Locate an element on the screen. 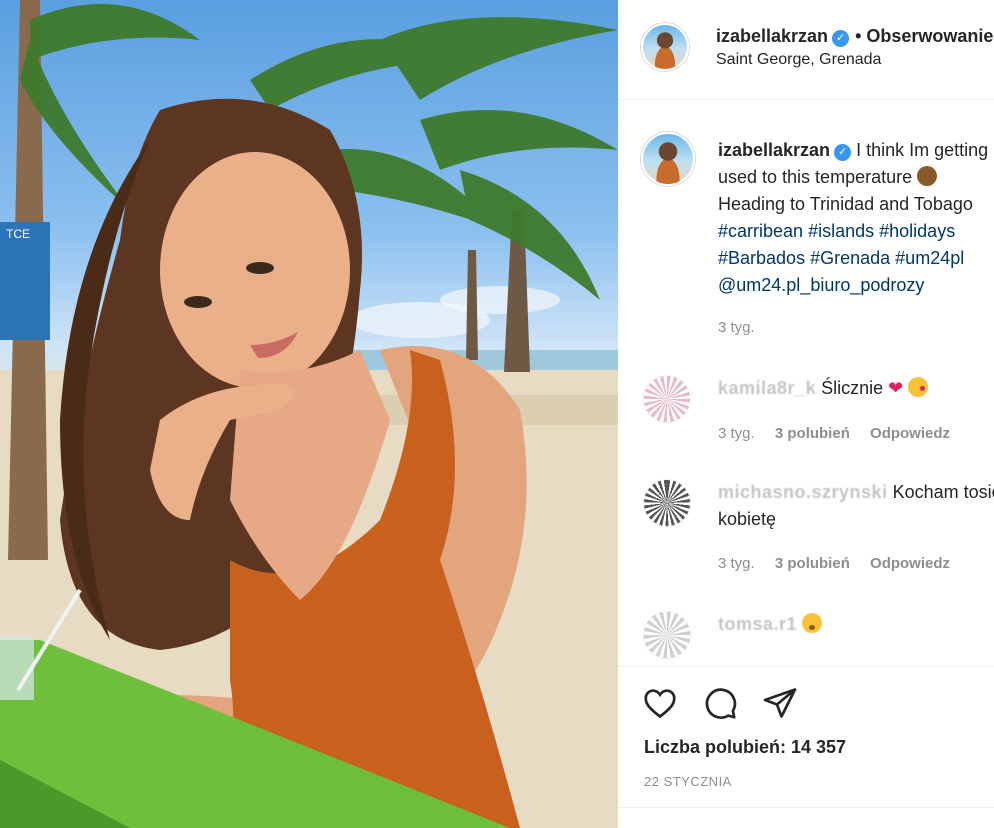 This screenshot has width=994, height=828. post-actions: Liczba polubień: 14 357 22 STYCZNIA is located at coordinates (806, 747).